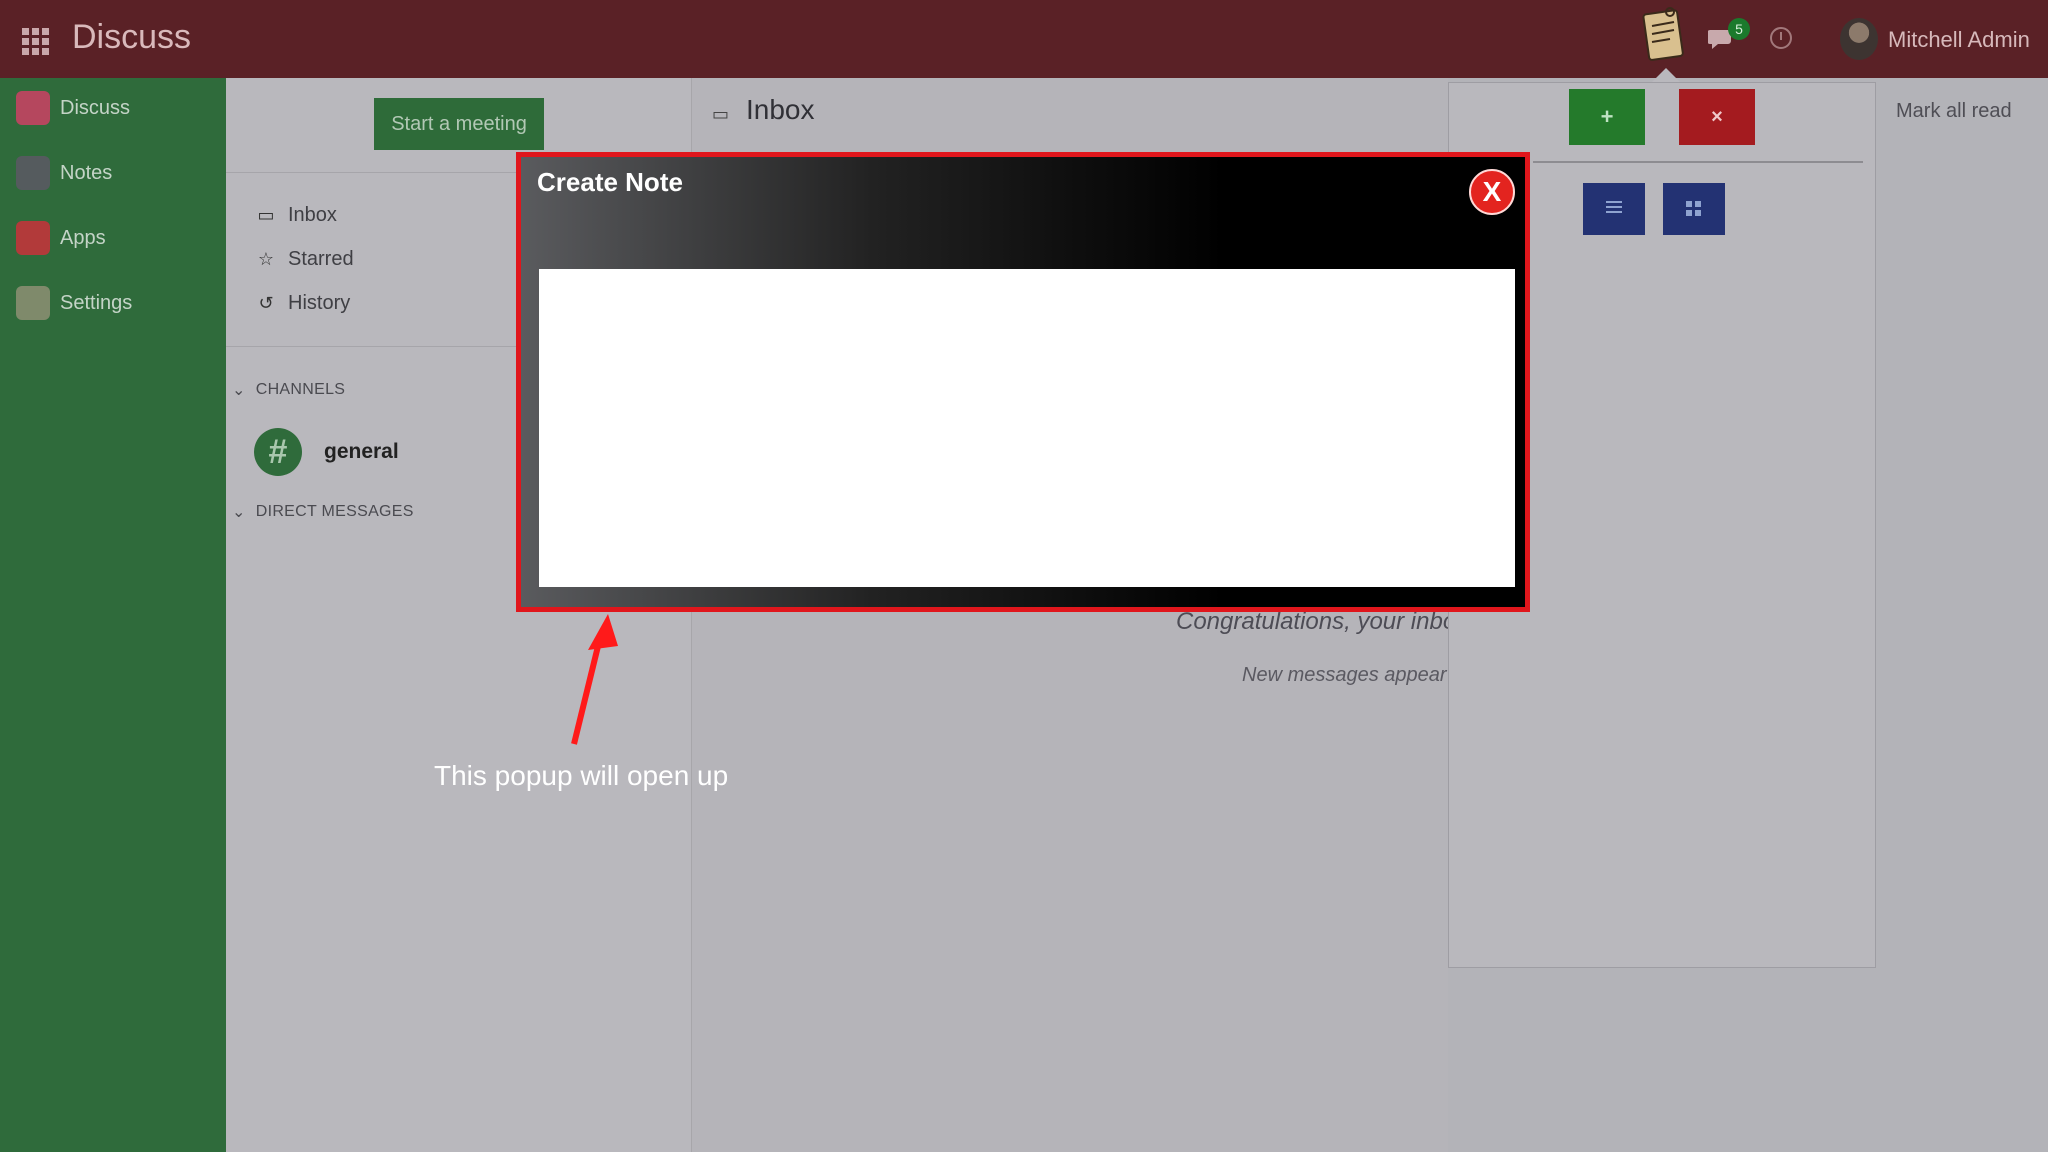 Image resolution: width=2048 pixels, height=1152 pixels. Describe the element at coordinates (1739, 29) in the screenshot. I see `chat-count-badge: 5` at that location.